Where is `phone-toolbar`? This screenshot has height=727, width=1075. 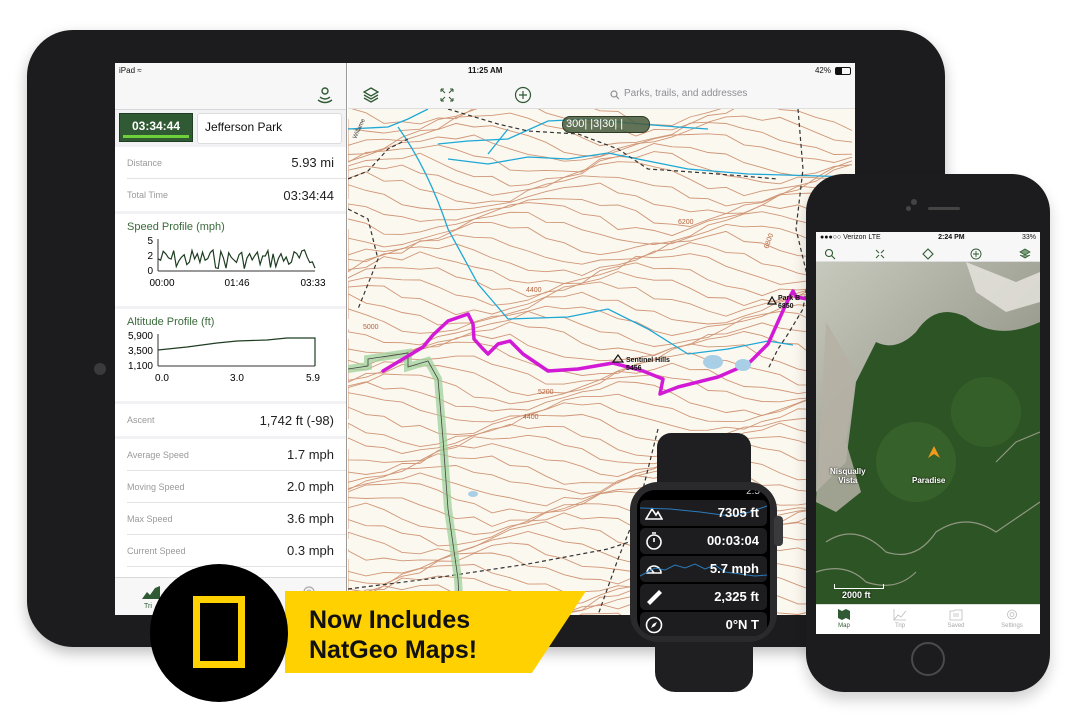
phone-toolbar is located at coordinates (928, 254).